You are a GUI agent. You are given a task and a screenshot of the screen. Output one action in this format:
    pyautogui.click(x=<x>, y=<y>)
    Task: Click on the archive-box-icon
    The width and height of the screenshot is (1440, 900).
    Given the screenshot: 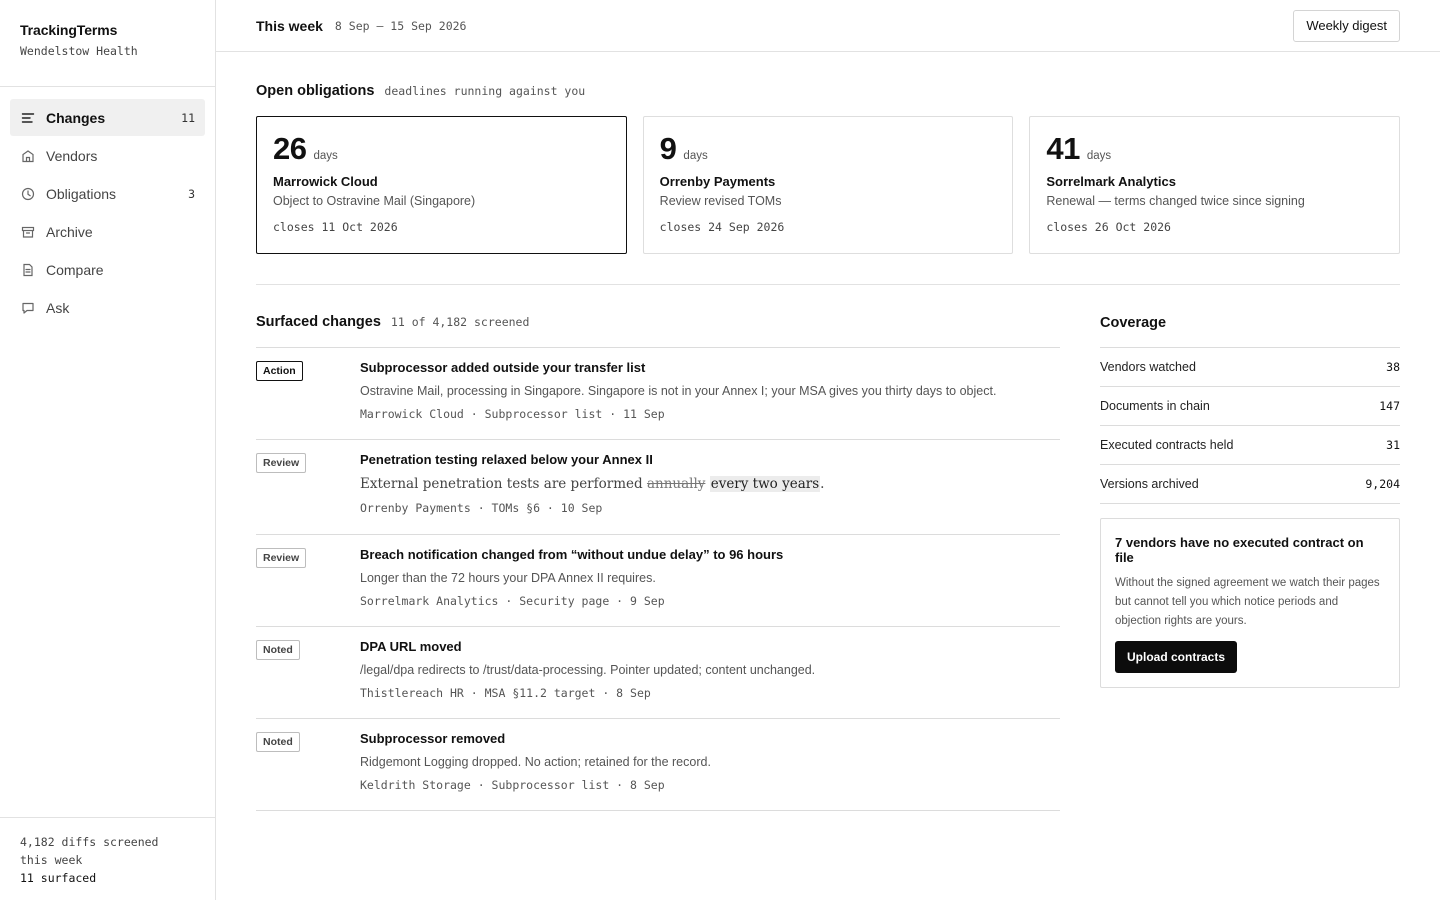 What is the action you would take?
    pyautogui.click(x=28, y=232)
    